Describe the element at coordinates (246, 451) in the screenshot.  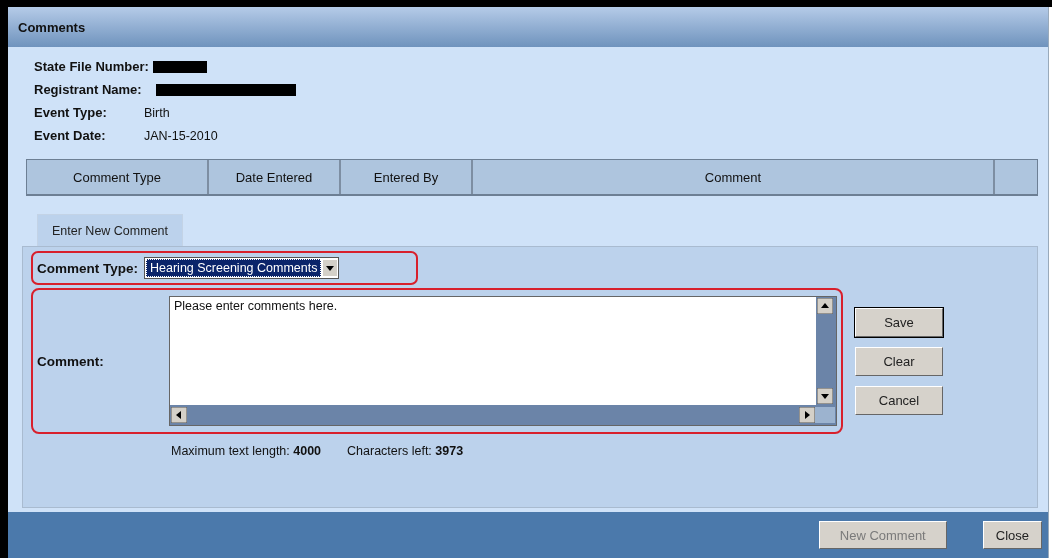
I see `max-length-note: Maximum text length: 4000` at that location.